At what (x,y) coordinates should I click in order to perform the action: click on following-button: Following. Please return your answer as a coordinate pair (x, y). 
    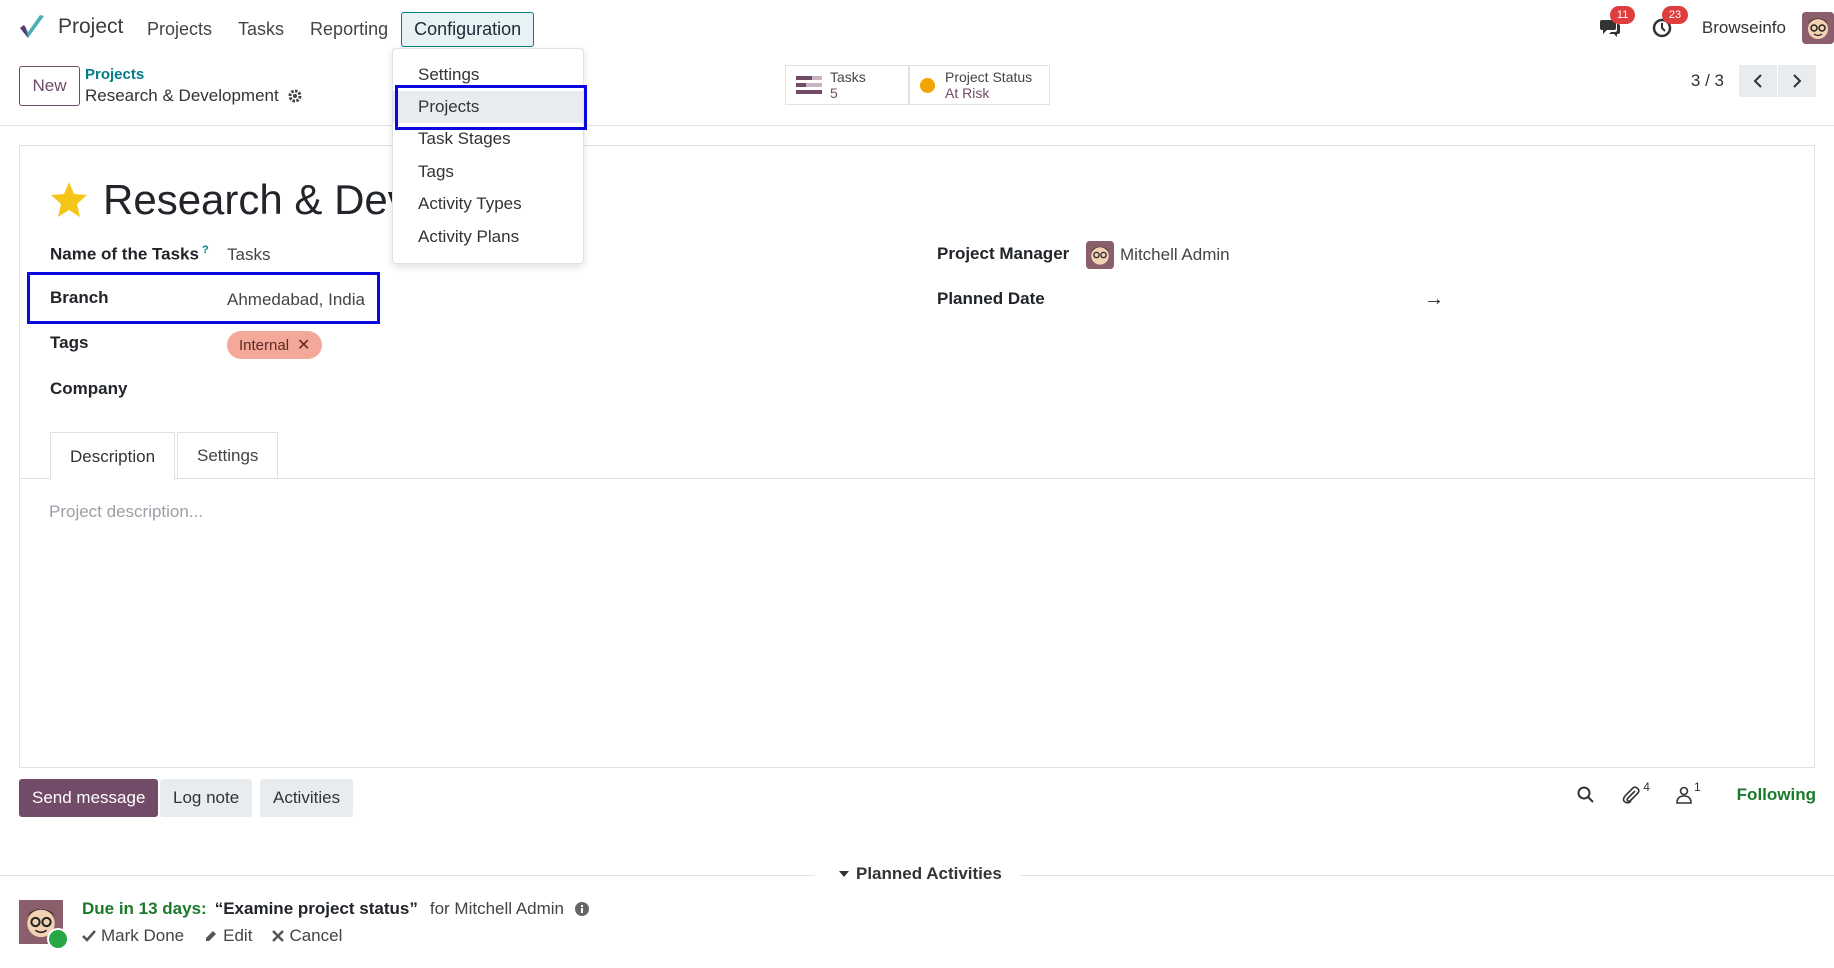
    Looking at the image, I should click on (1776, 795).